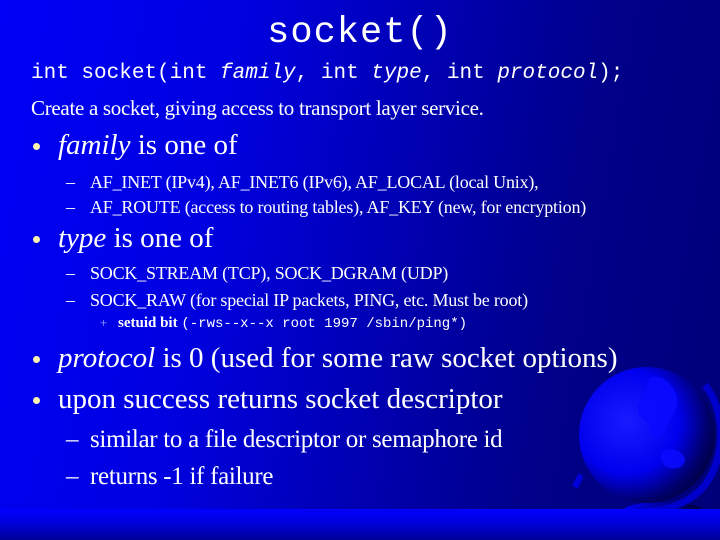 This screenshot has height=540, width=720. Describe the element at coordinates (148, 323) in the screenshot. I see `setuid-label: setuid bit` at that location.